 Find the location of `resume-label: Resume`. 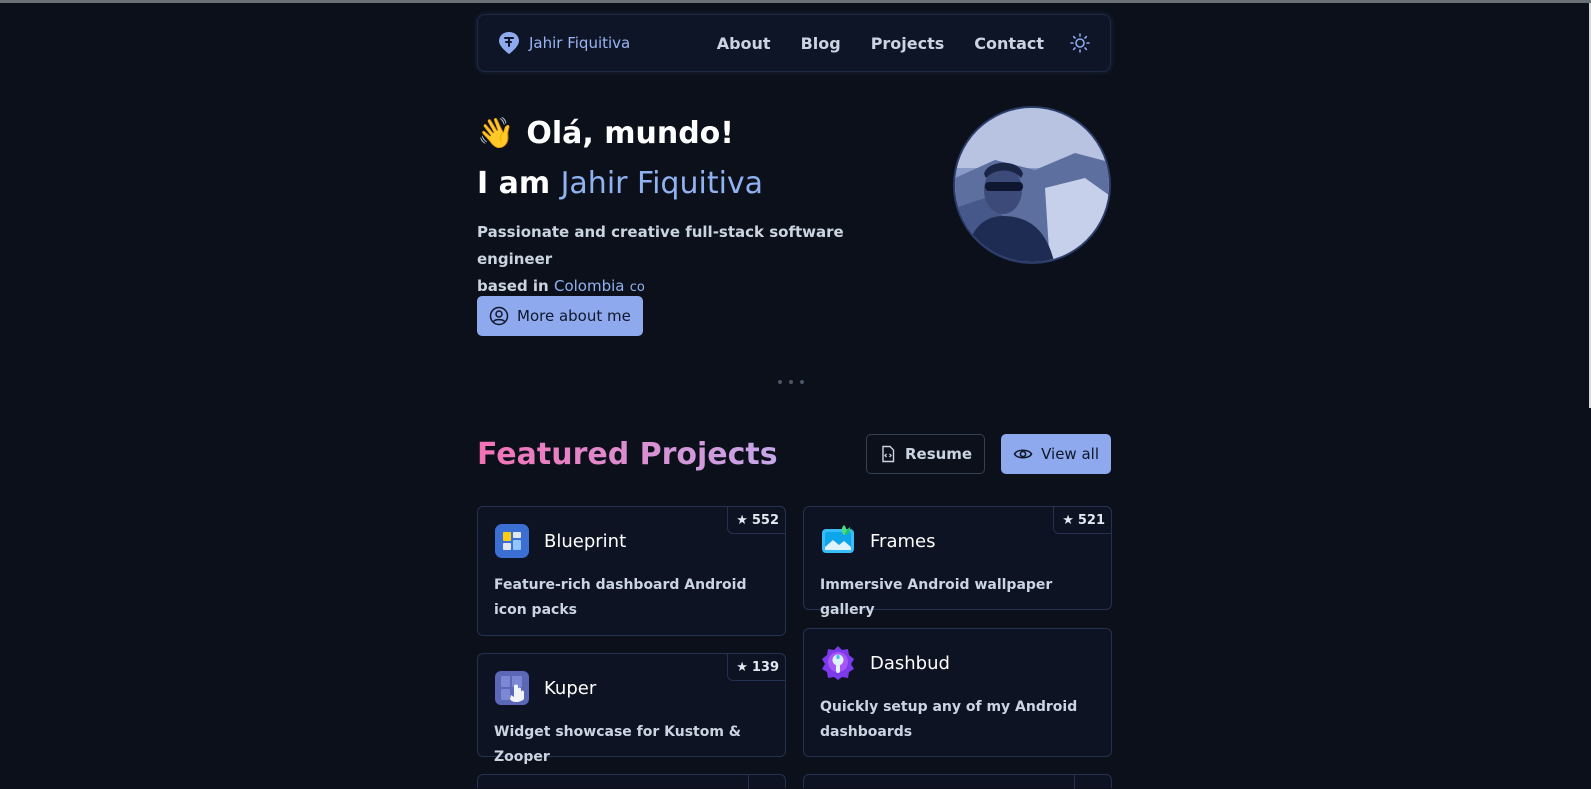

resume-label: Resume is located at coordinates (938, 454).